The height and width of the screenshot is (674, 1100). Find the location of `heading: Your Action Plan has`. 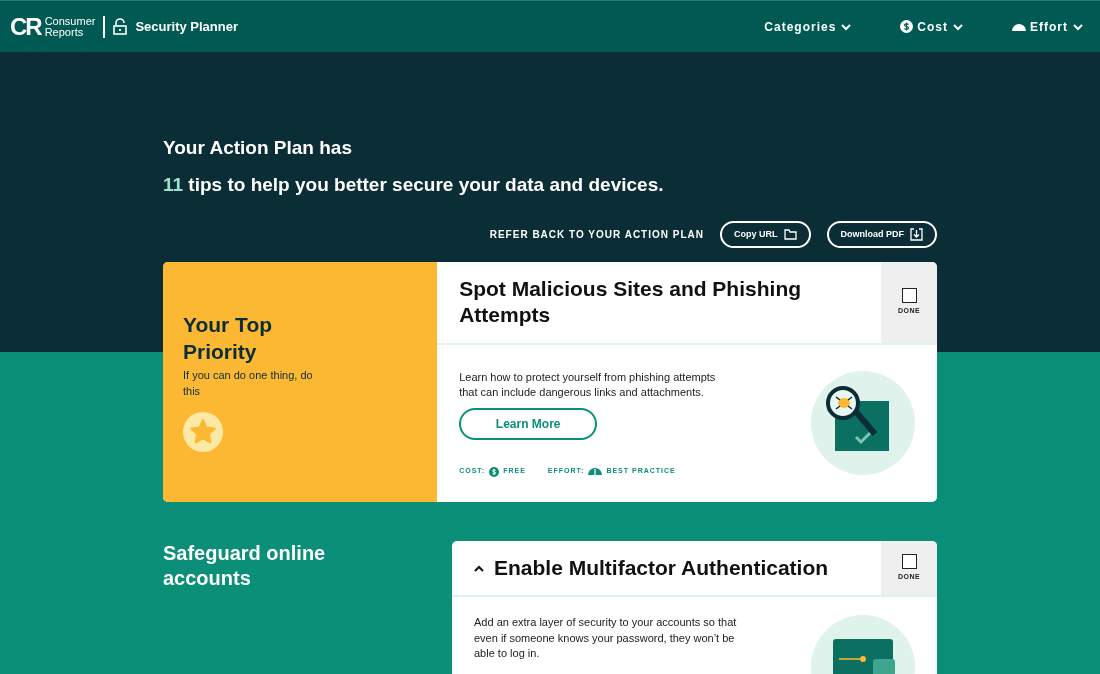

heading: Your Action Plan has is located at coordinates (258, 148).